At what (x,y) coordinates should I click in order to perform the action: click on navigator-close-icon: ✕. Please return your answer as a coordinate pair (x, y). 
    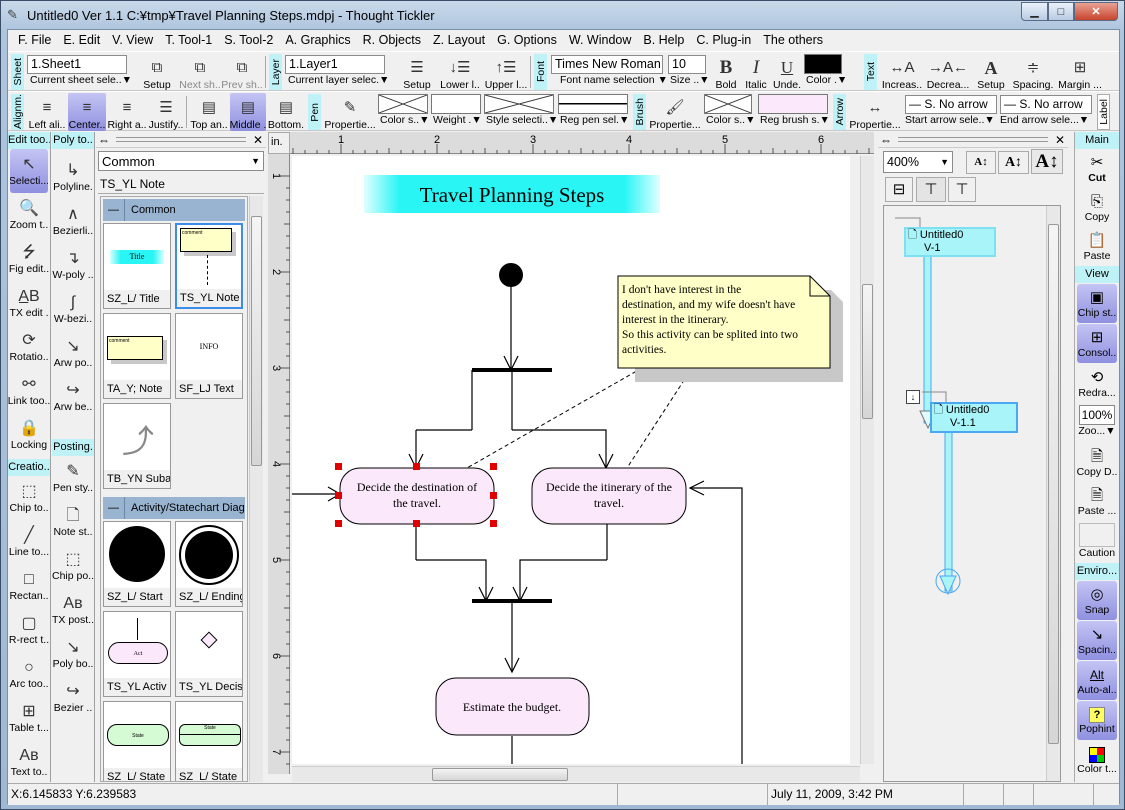
    Looking at the image, I should click on (1060, 140).